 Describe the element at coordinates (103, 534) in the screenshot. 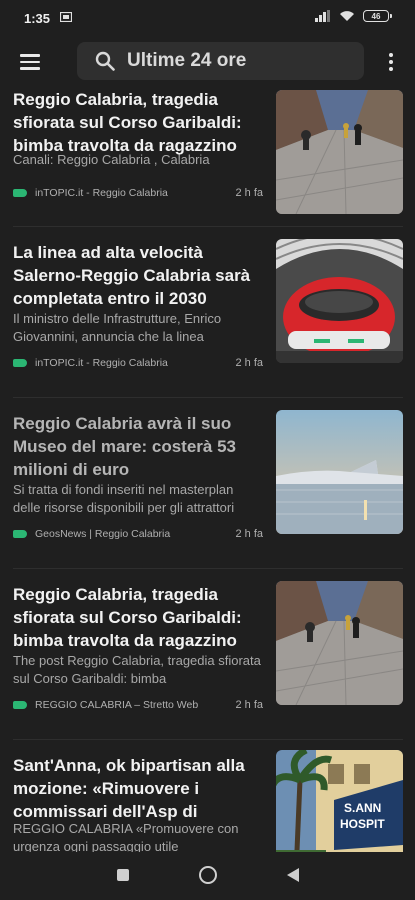

I see `article-source: GeosNews | Reggio Calabria` at that location.